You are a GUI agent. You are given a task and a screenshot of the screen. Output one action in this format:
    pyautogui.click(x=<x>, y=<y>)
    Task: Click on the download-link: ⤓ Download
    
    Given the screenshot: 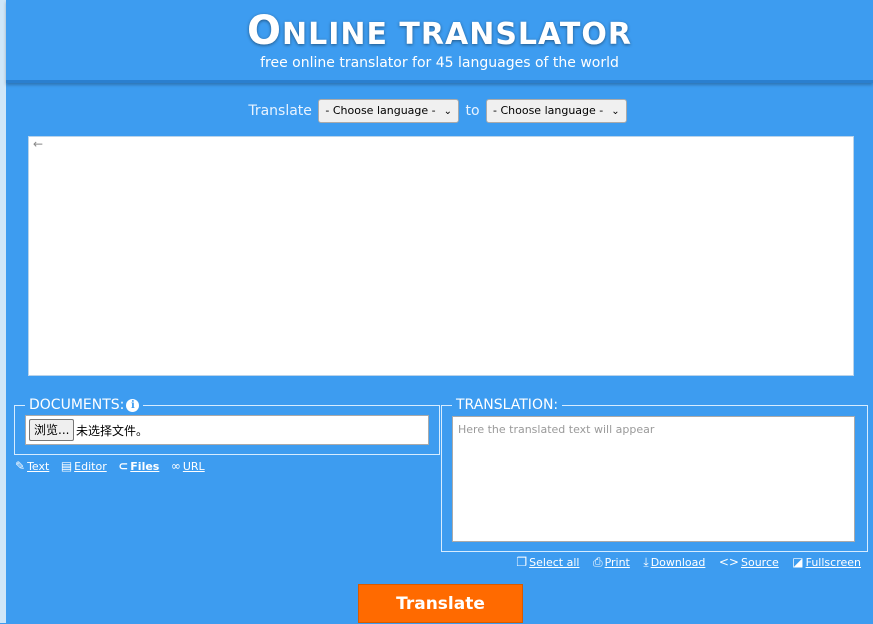 What is the action you would take?
    pyautogui.click(x=674, y=562)
    